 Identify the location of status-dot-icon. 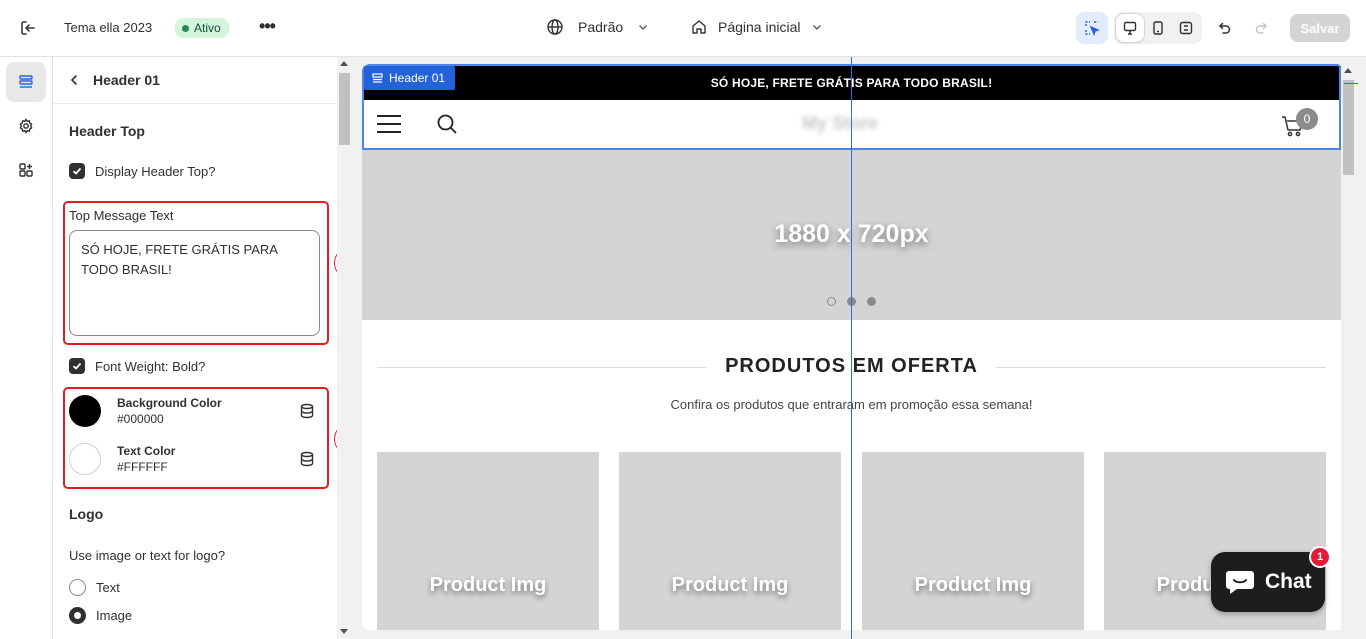
(185, 28).